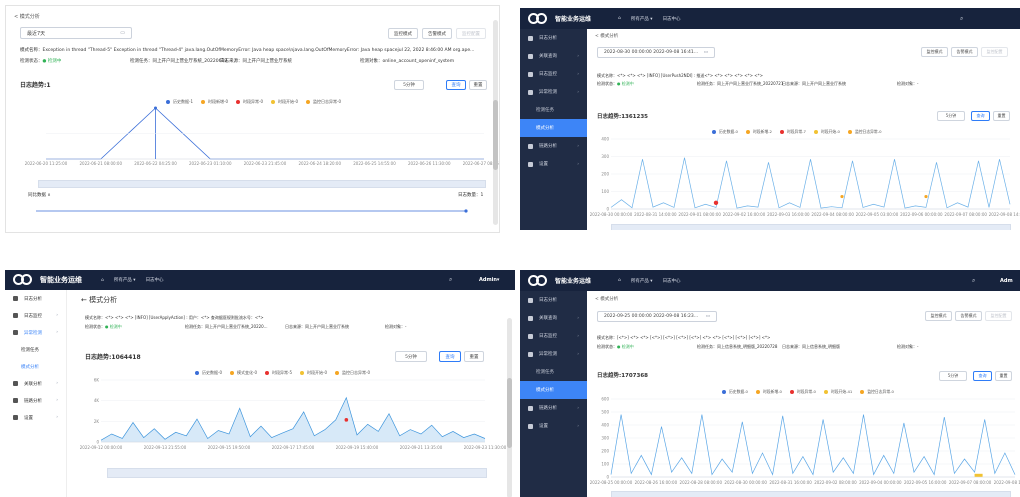 The height and width of the screenshot is (497, 1020). What do you see at coordinates (243, 373) in the screenshot?
I see `legend-item: 模式变化-0` at bounding box center [243, 373].